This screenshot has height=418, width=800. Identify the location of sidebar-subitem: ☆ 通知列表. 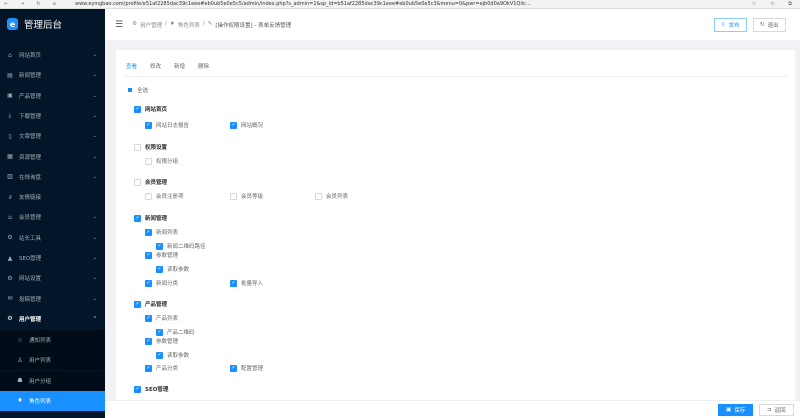
(52, 340).